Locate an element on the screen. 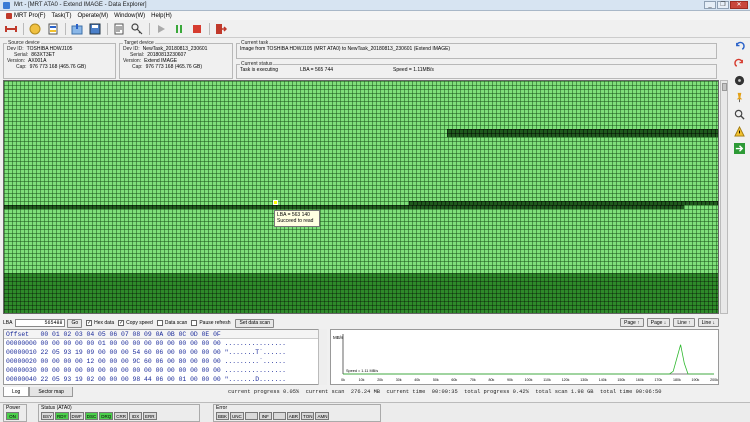 The width and height of the screenshot is (750, 422). x-tick-label: 170k is located at coordinates (658, 380).